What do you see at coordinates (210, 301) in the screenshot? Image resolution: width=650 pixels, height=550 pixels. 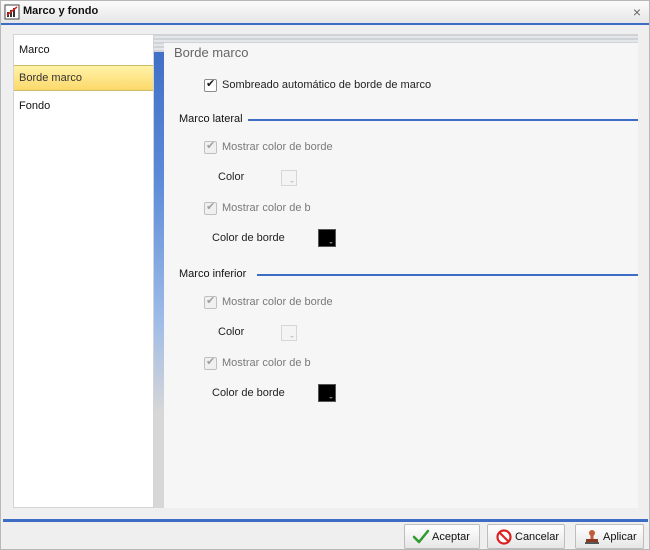 I see `inferior-show-color-checkbox` at bounding box center [210, 301].